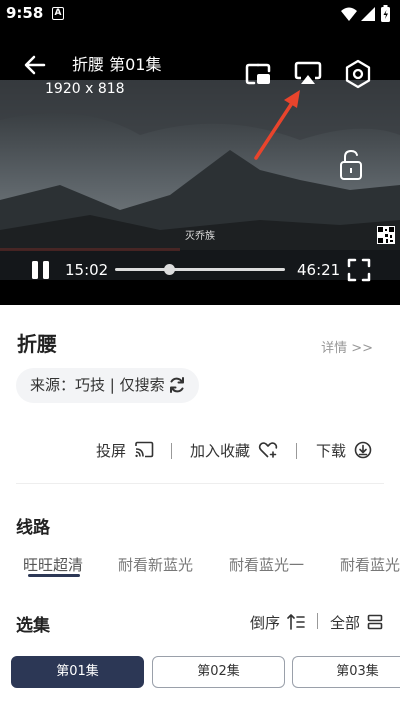 This screenshot has height=712, width=400. What do you see at coordinates (37, 344) in the screenshot?
I see `video-title: 折腰` at bounding box center [37, 344].